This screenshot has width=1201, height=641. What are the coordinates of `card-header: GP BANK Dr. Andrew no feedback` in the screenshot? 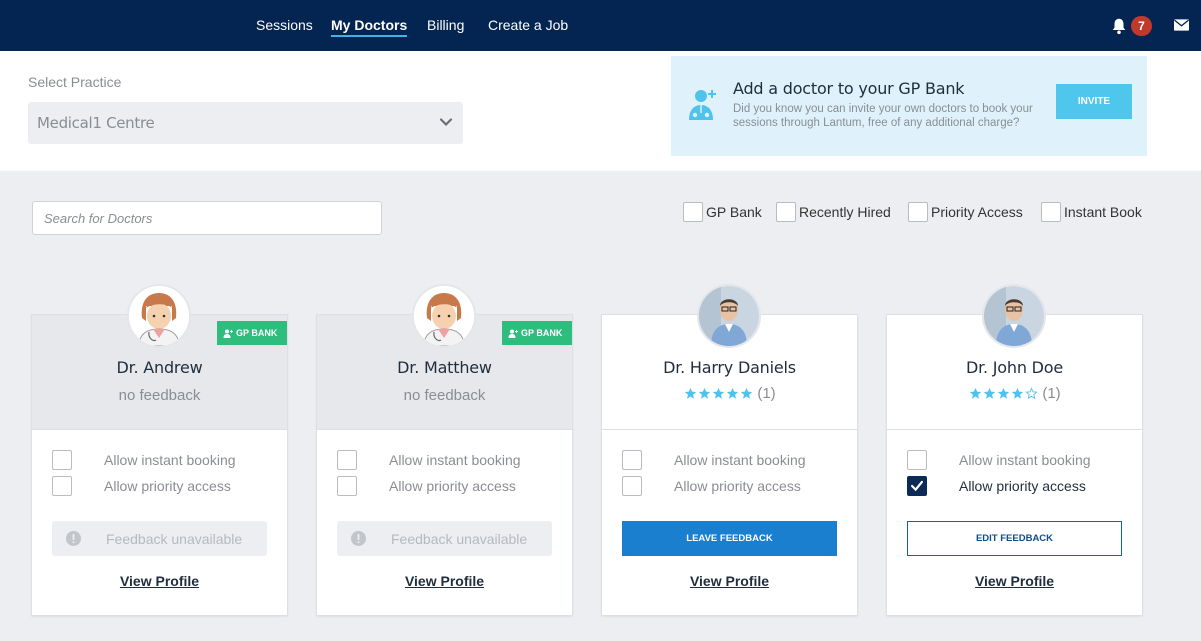 It's located at (159, 357).